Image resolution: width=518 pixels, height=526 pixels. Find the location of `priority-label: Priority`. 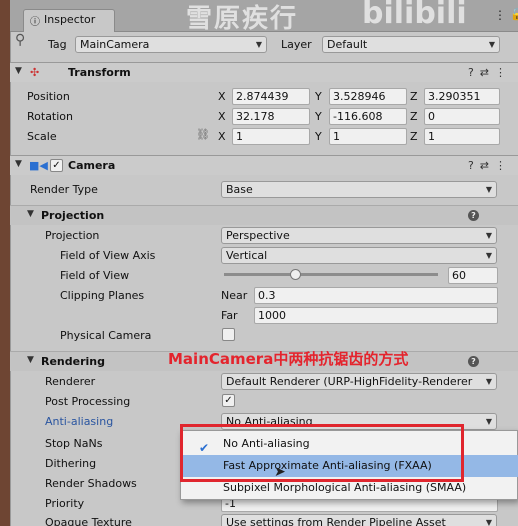

priority-label: Priority is located at coordinates (65, 503).